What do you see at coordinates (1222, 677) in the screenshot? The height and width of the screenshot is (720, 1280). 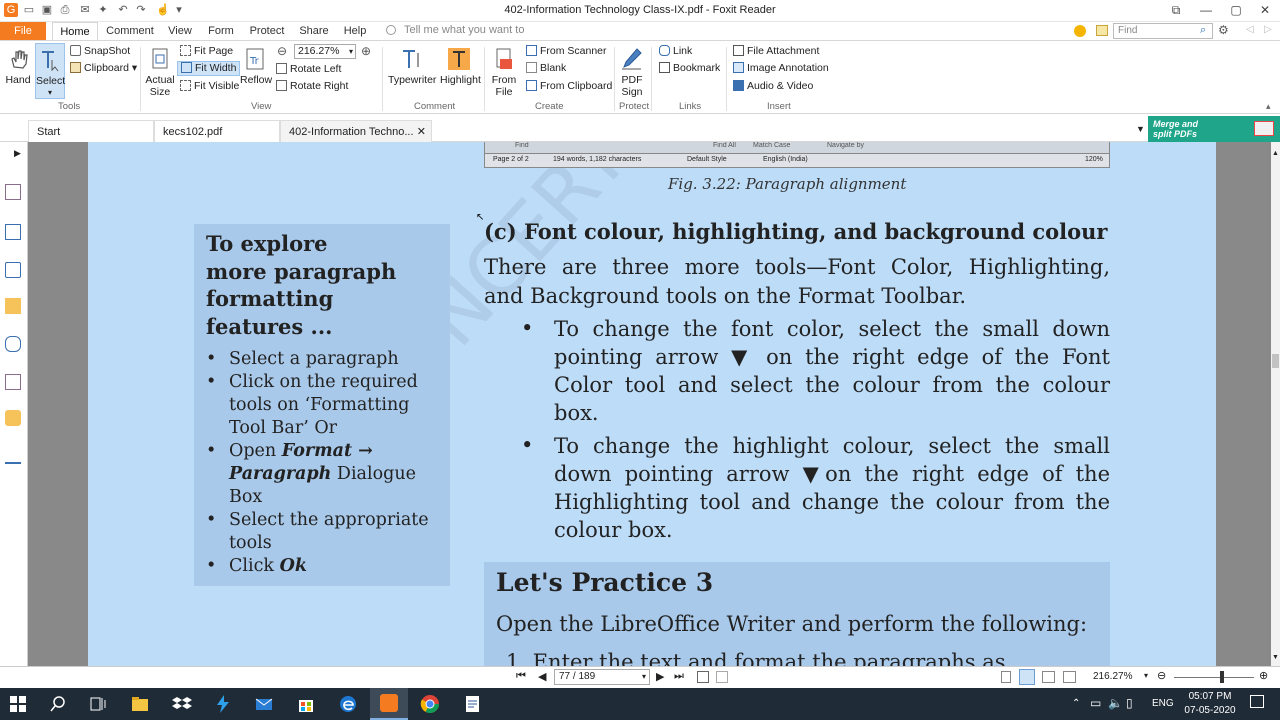 I see `zoom-slider-thumb` at bounding box center [1222, 677].